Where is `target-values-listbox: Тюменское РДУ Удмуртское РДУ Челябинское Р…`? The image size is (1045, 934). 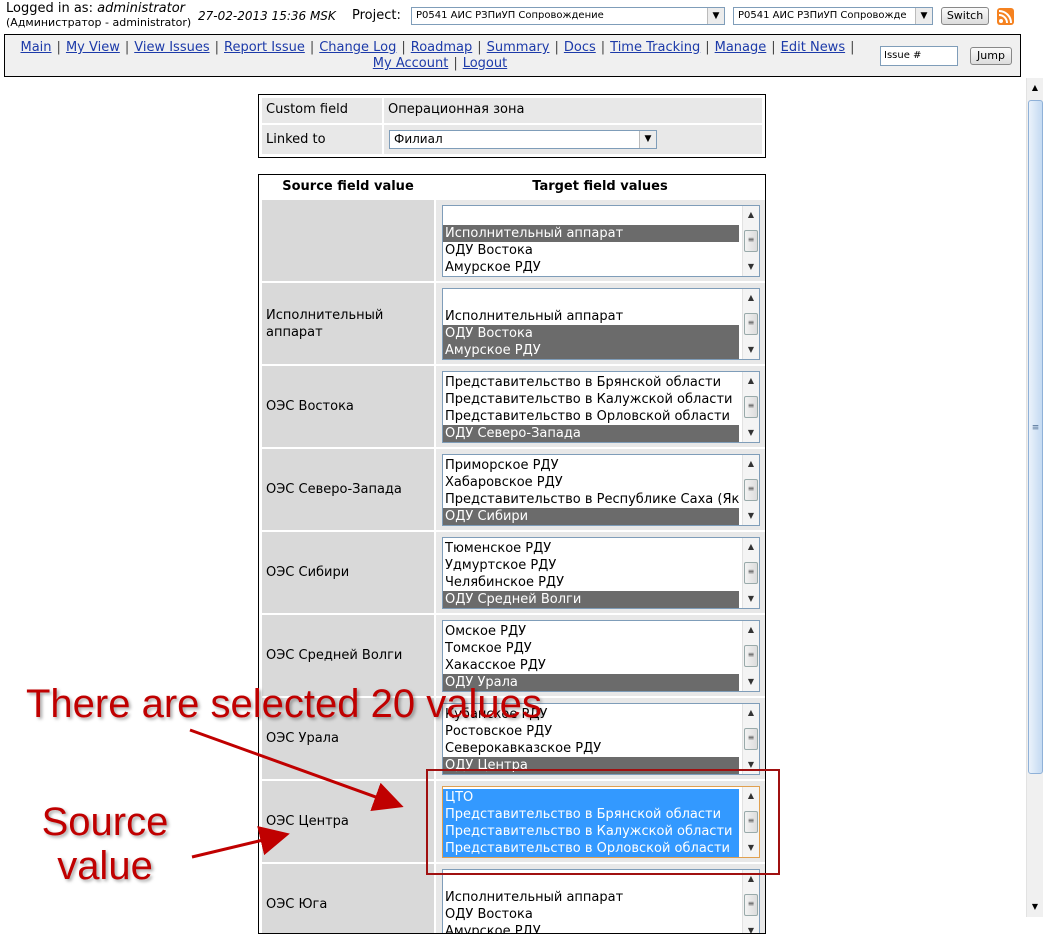
target-values-listbox: Тюменское РДУ Удмуртское РДУ Челябинское Р… is located at coordinates (601, 573).